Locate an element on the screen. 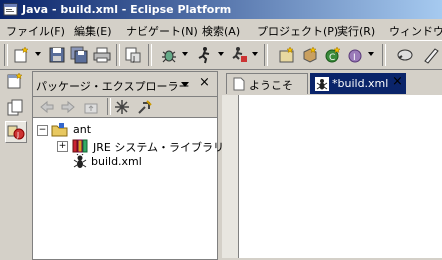 The height and width of the screenshot is (260, 442). external-tools-dropdown-arrow is located at coordinates (255, 54).